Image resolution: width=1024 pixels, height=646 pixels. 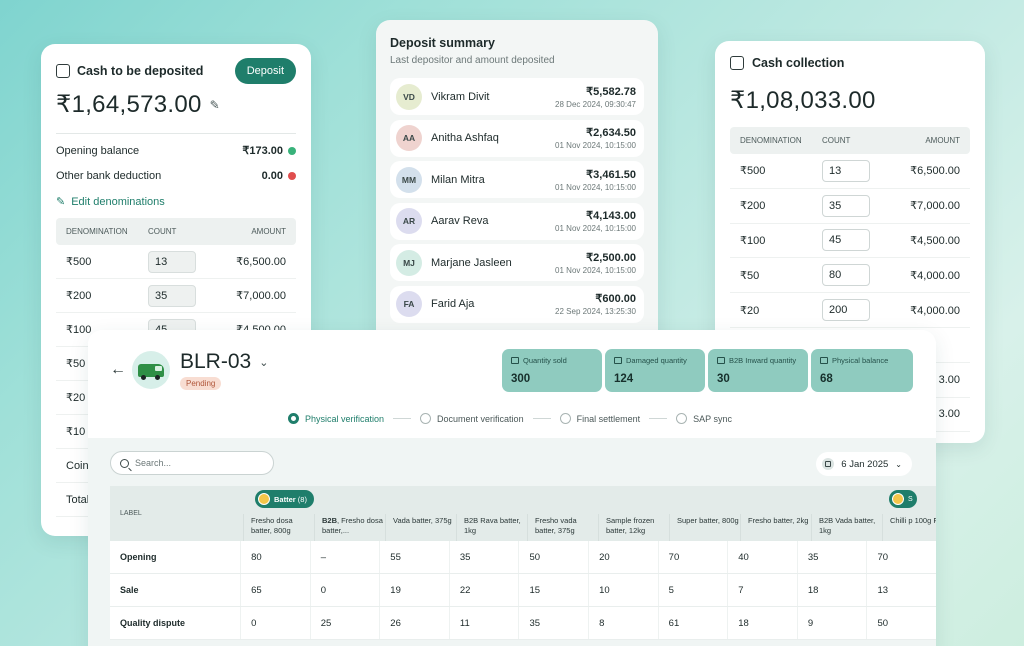 I want to click on table-cell: 40, so click(x=762, y=557).